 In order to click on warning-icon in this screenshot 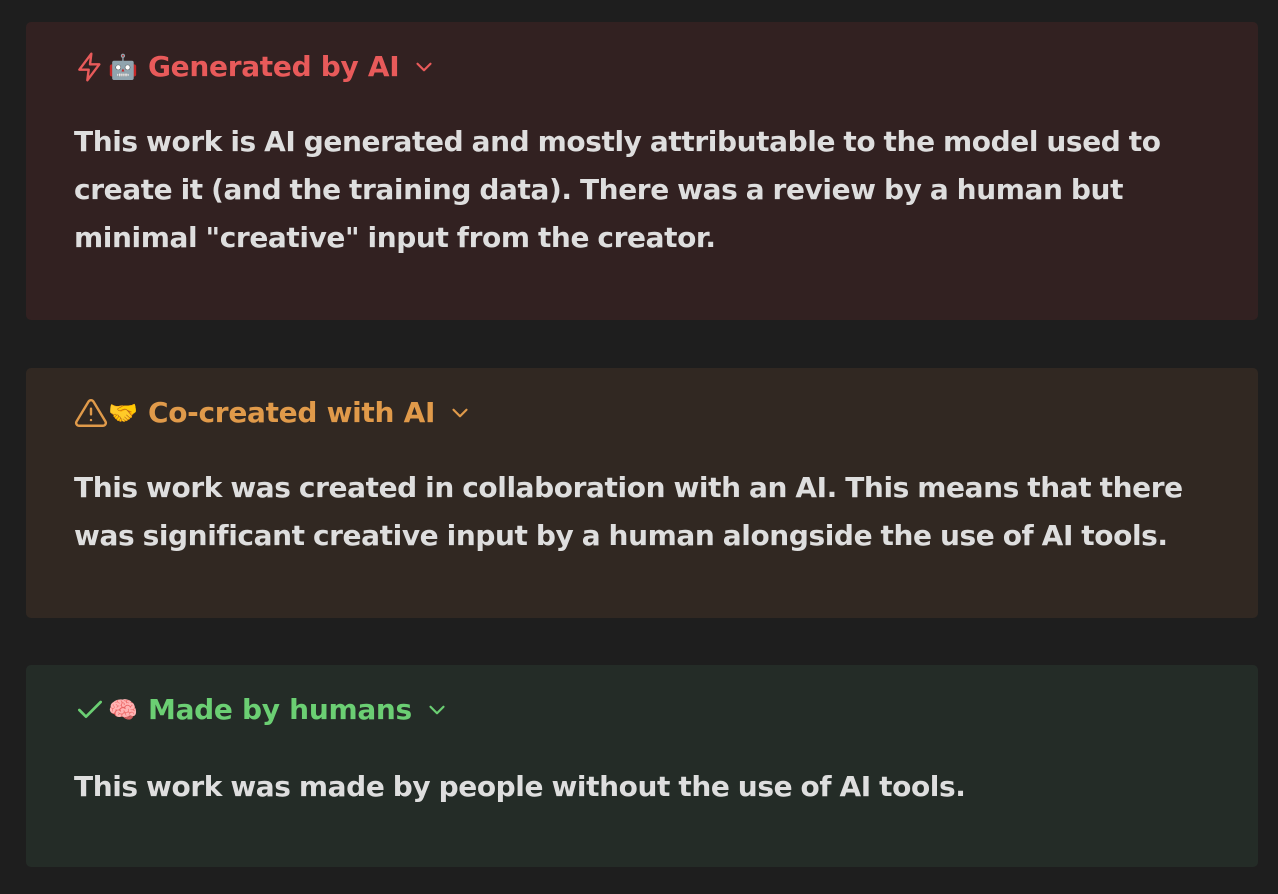, I will do `click(91, 413)`.